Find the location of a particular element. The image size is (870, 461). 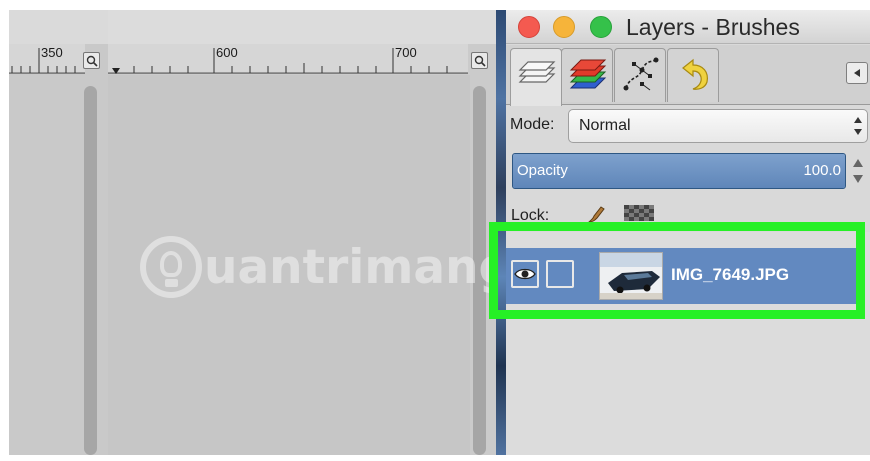

highlight-box is located at coordinates (677, 270).